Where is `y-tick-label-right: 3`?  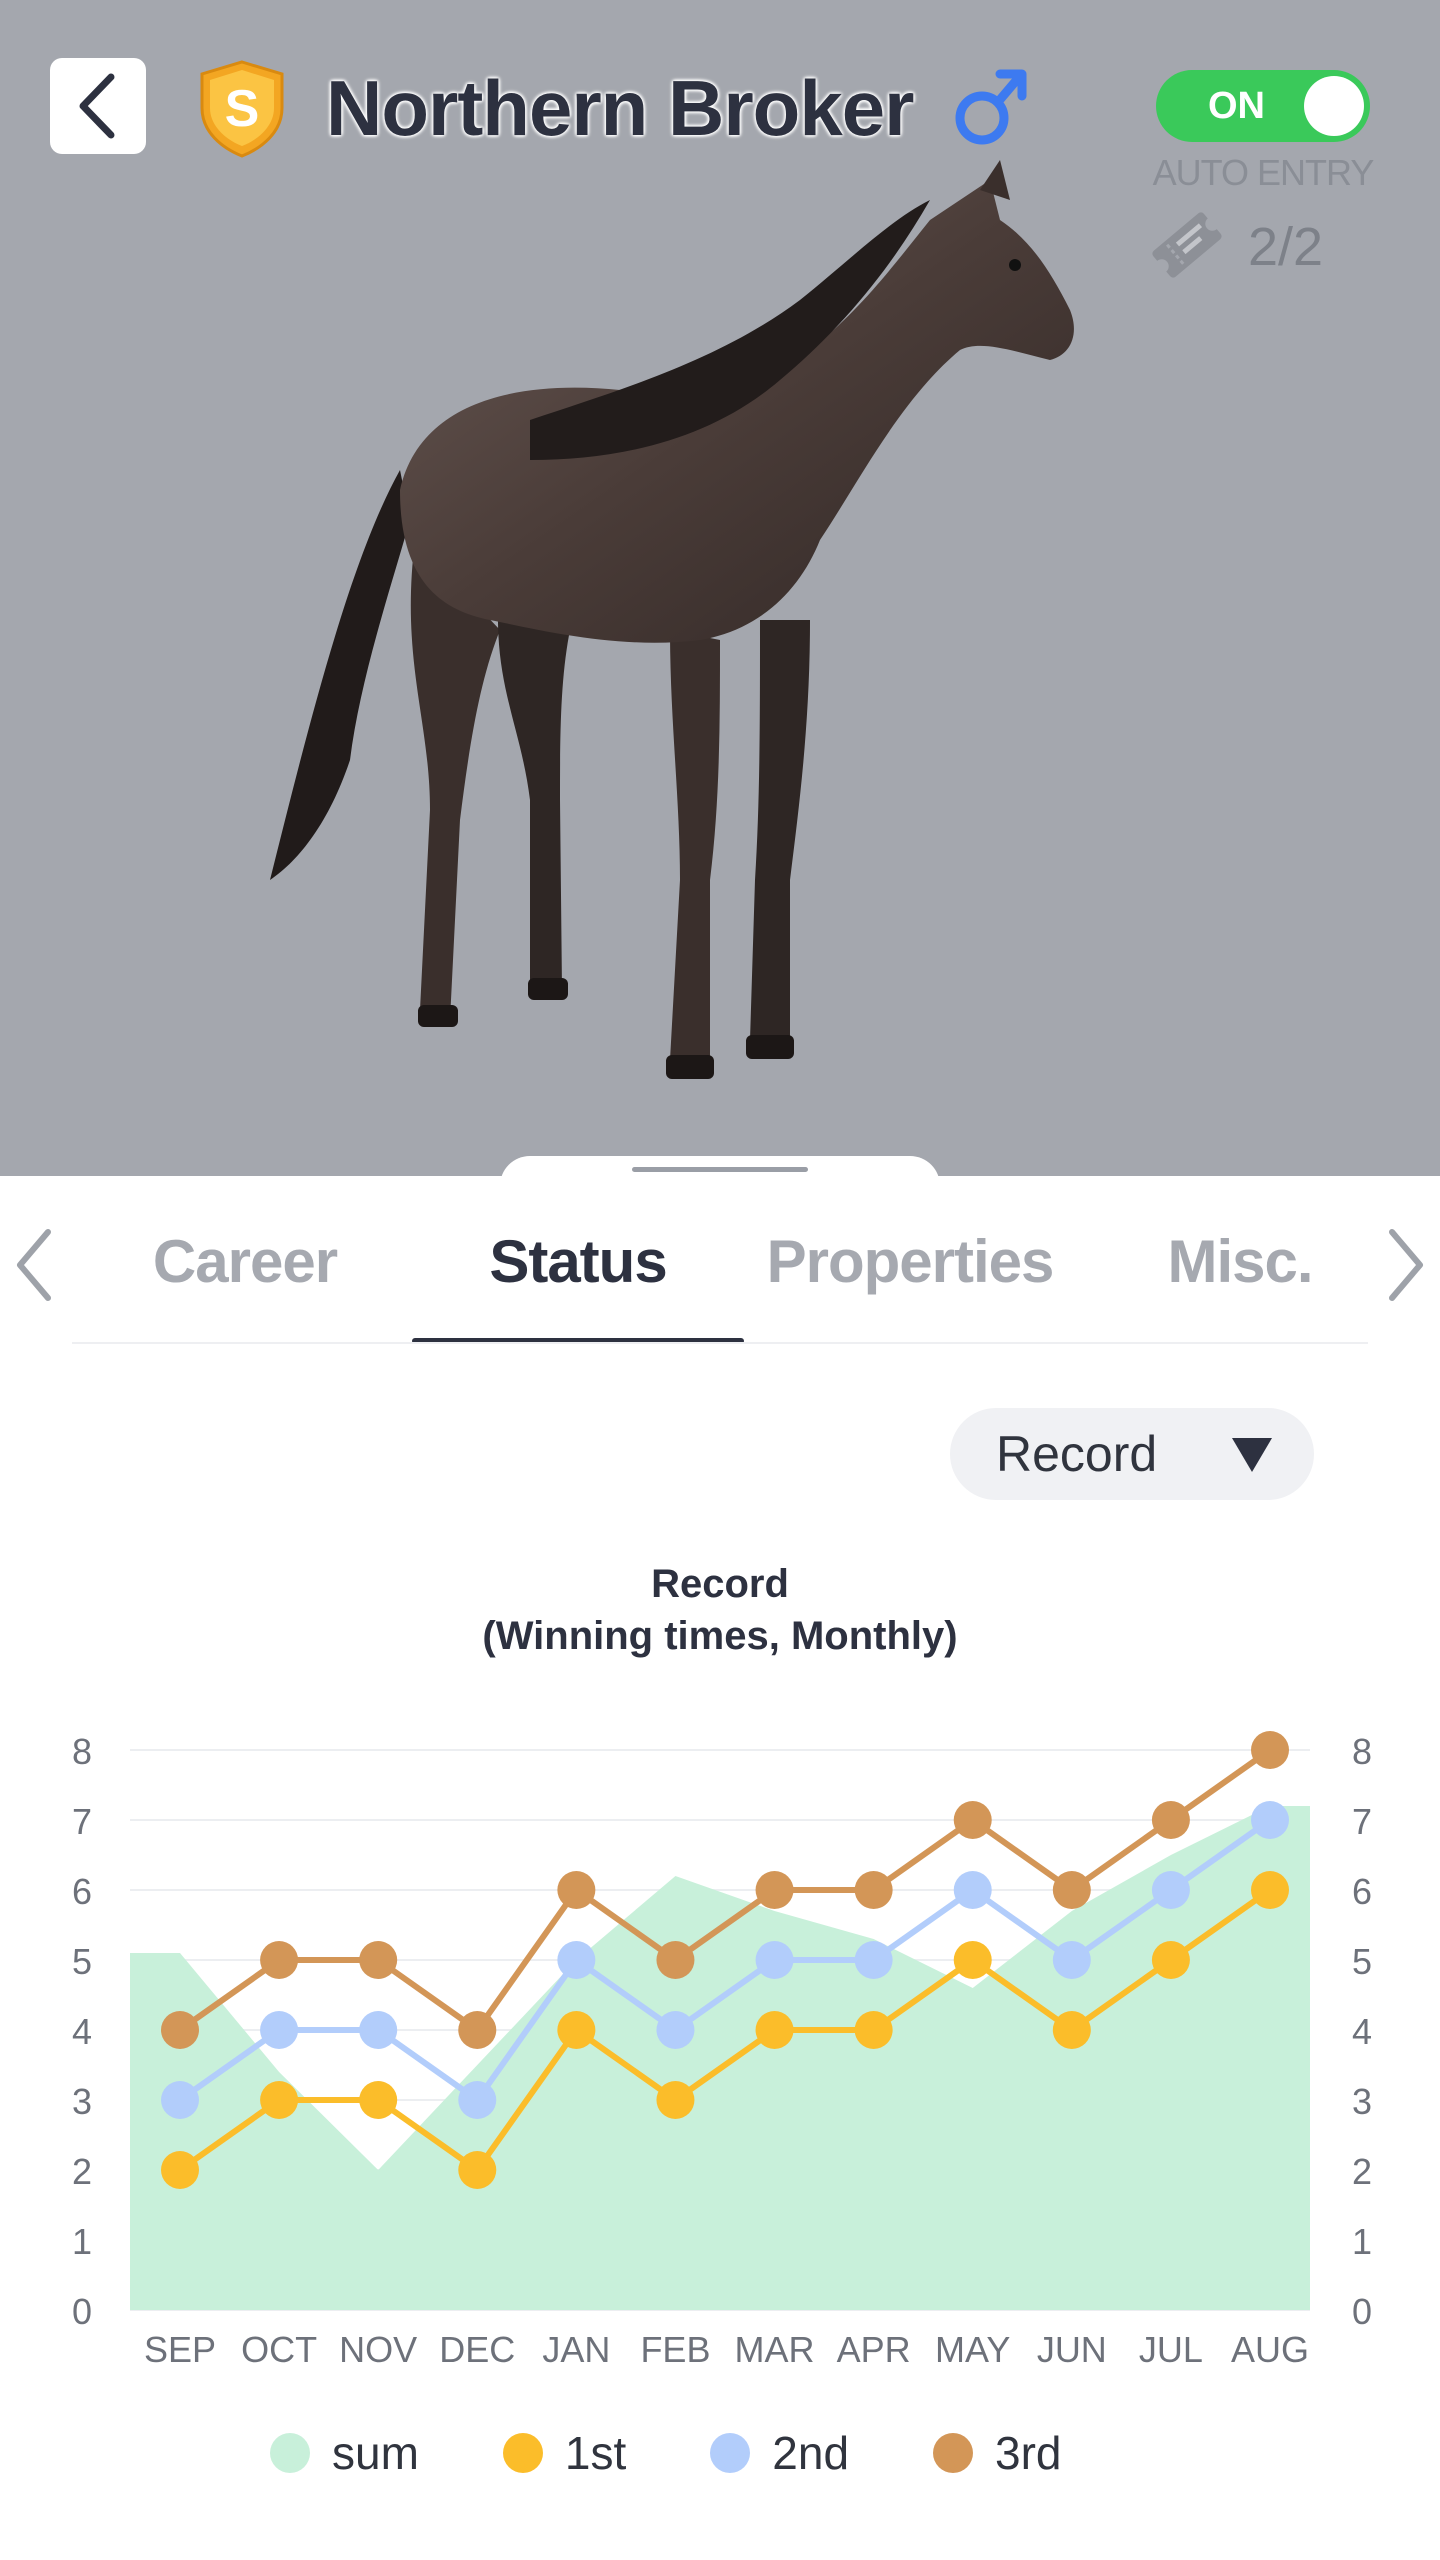
y-tick-label-right: 3 is located at coordinates (1362, 2101).